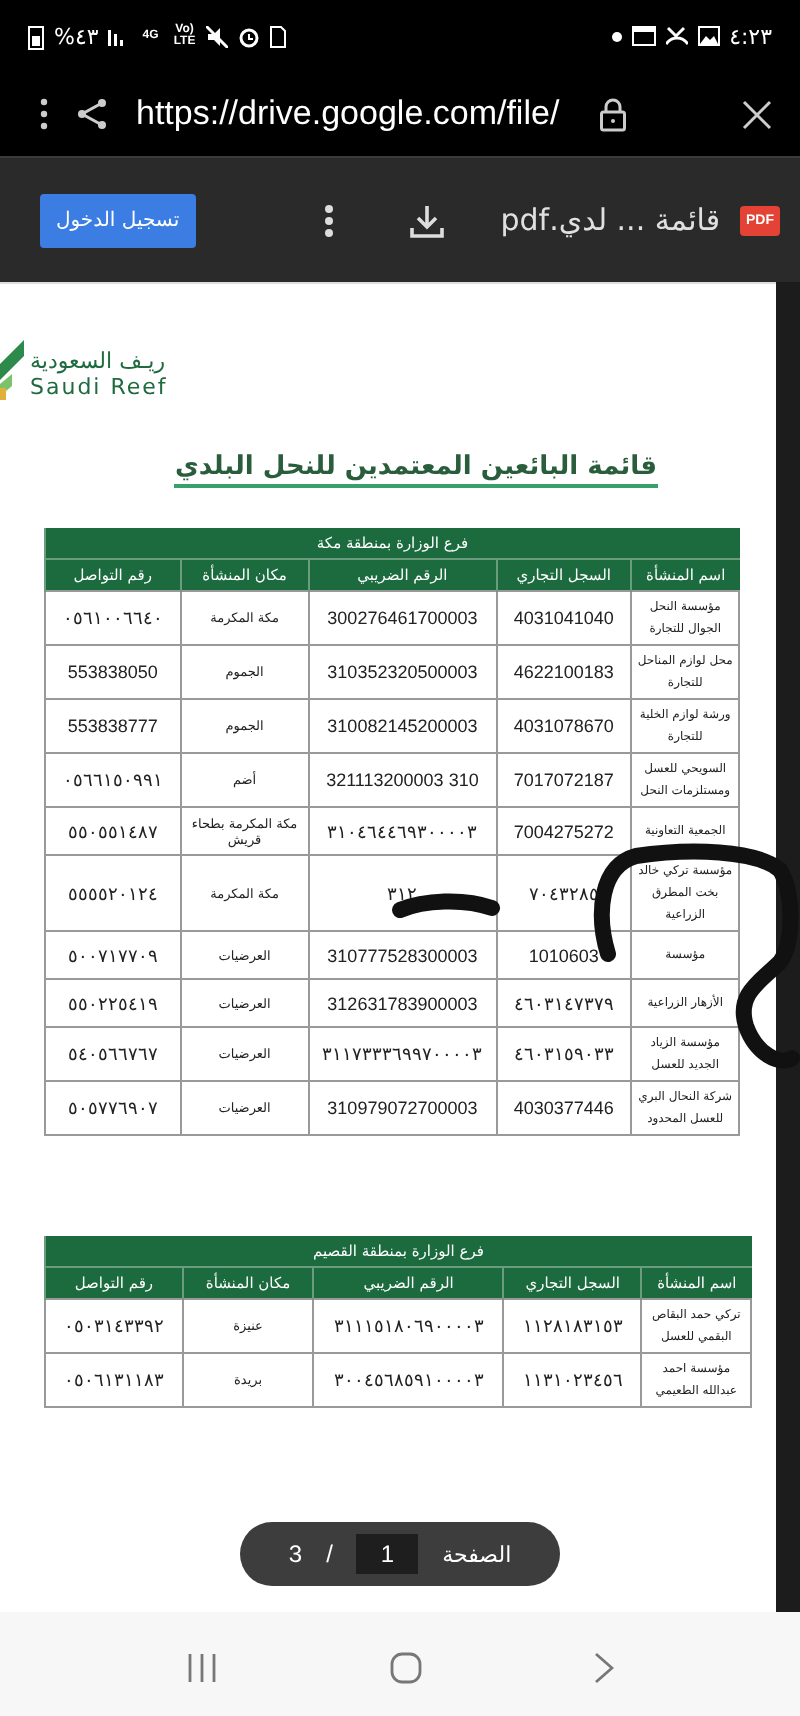 The image size is (800, 1716). Describe the element at coordinates (217, 36) in the screenshot. I see `mute-icon` at that location.